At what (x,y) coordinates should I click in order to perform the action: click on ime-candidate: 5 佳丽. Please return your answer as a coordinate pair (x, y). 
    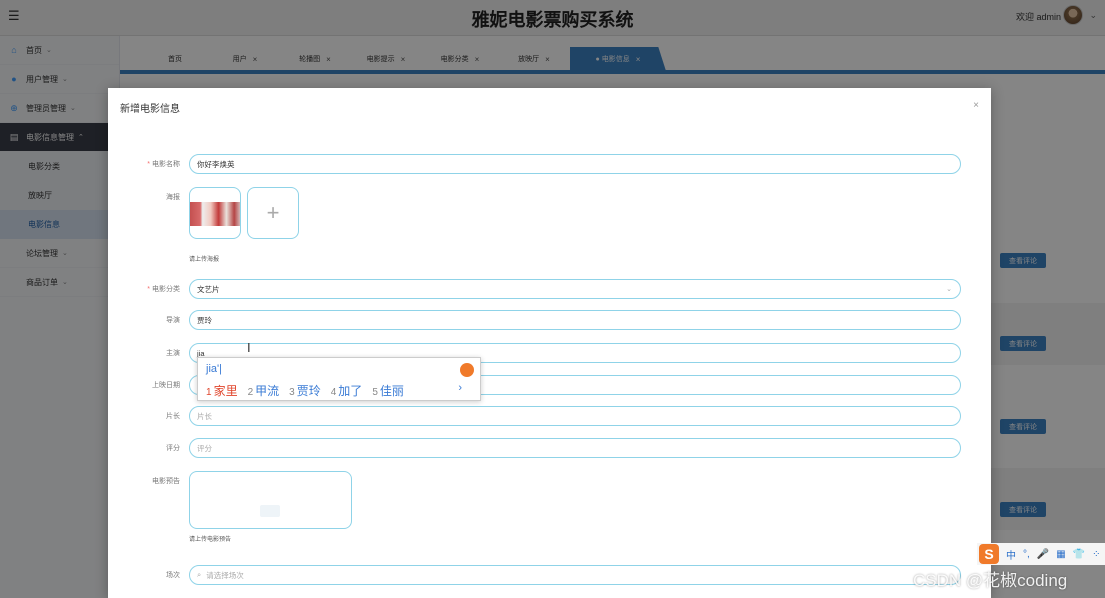
    Looking at the image, I should click on (388, 390).